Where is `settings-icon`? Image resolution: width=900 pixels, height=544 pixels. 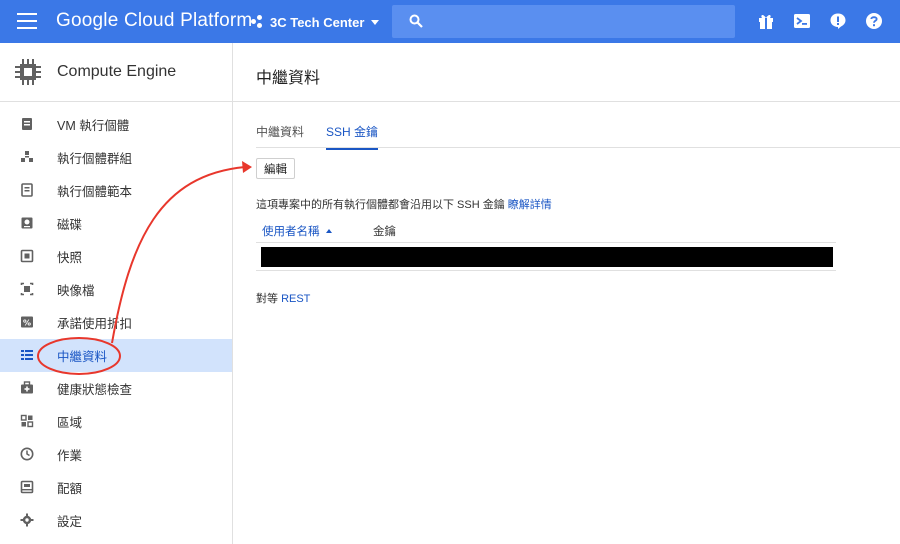
settings-icon is located at coordinates (27, 520).